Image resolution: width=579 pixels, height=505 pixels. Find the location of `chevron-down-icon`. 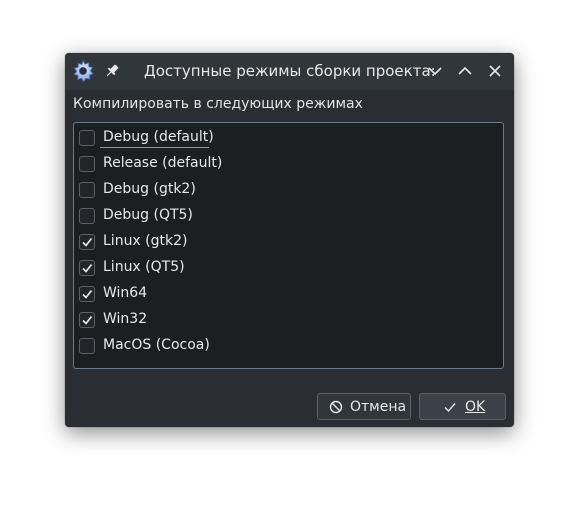

chevron-down-icon is located at coordinates (435, 71).